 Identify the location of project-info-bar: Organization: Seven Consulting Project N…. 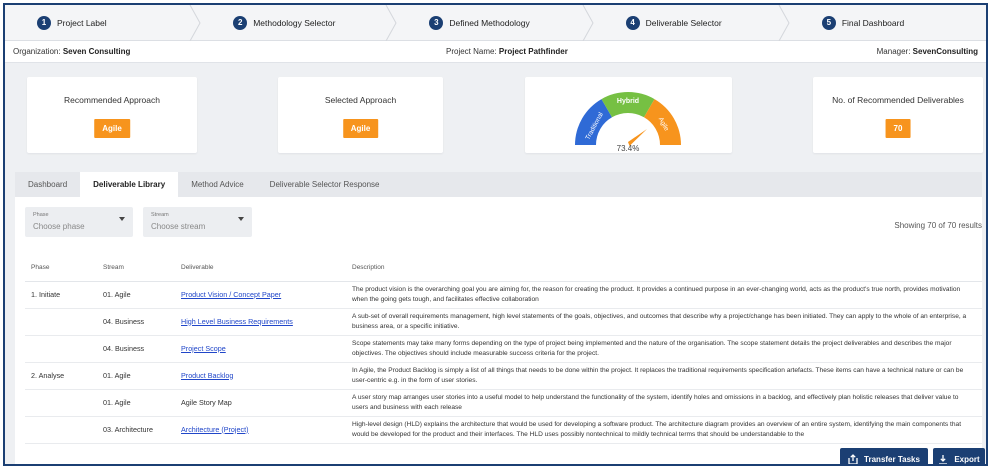
(495, 52).